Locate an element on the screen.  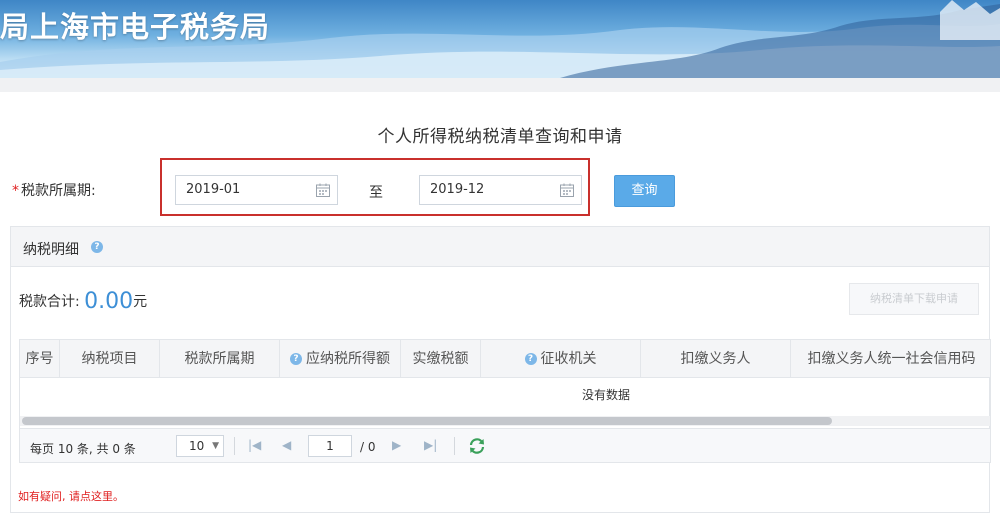
column-header: 纳税项目 is located at coordinates (110, 359).